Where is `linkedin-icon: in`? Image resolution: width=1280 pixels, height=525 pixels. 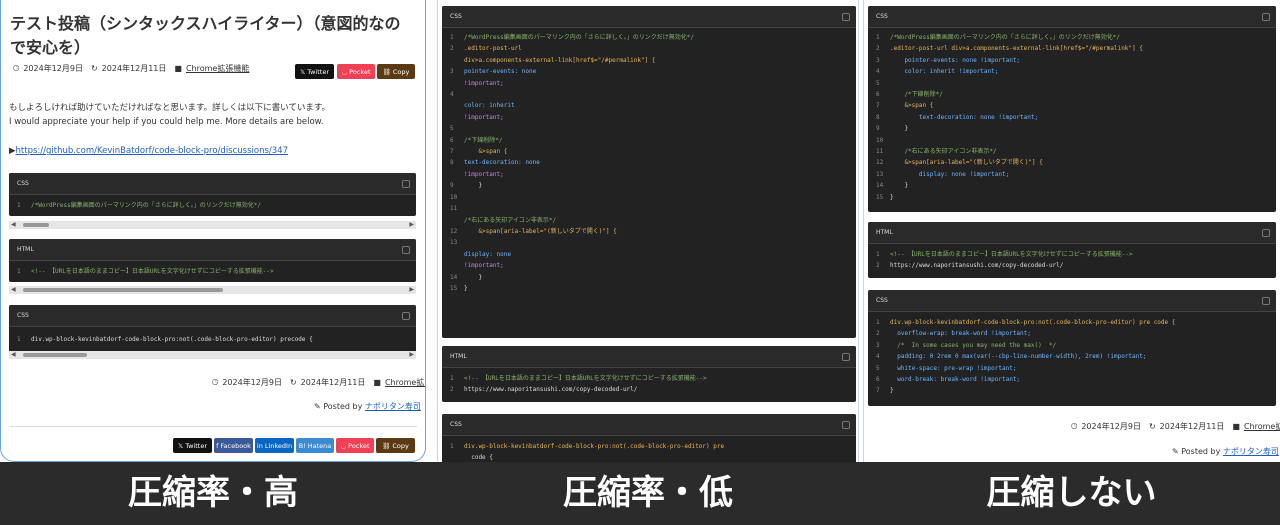
linkedin-icon: in is located at coordinates (259, 445).